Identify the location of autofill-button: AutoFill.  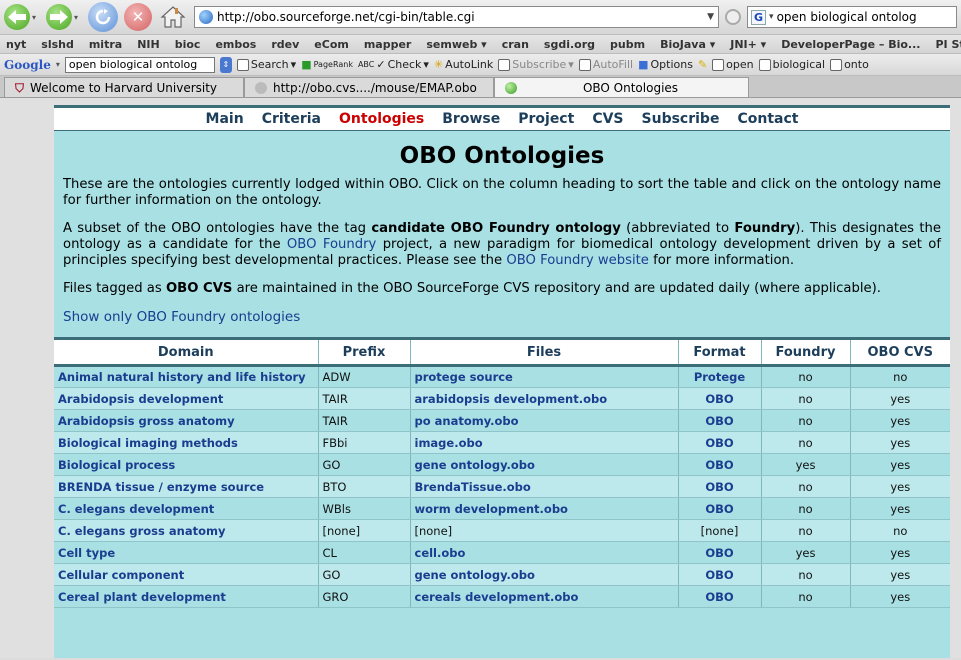
(605, 64).